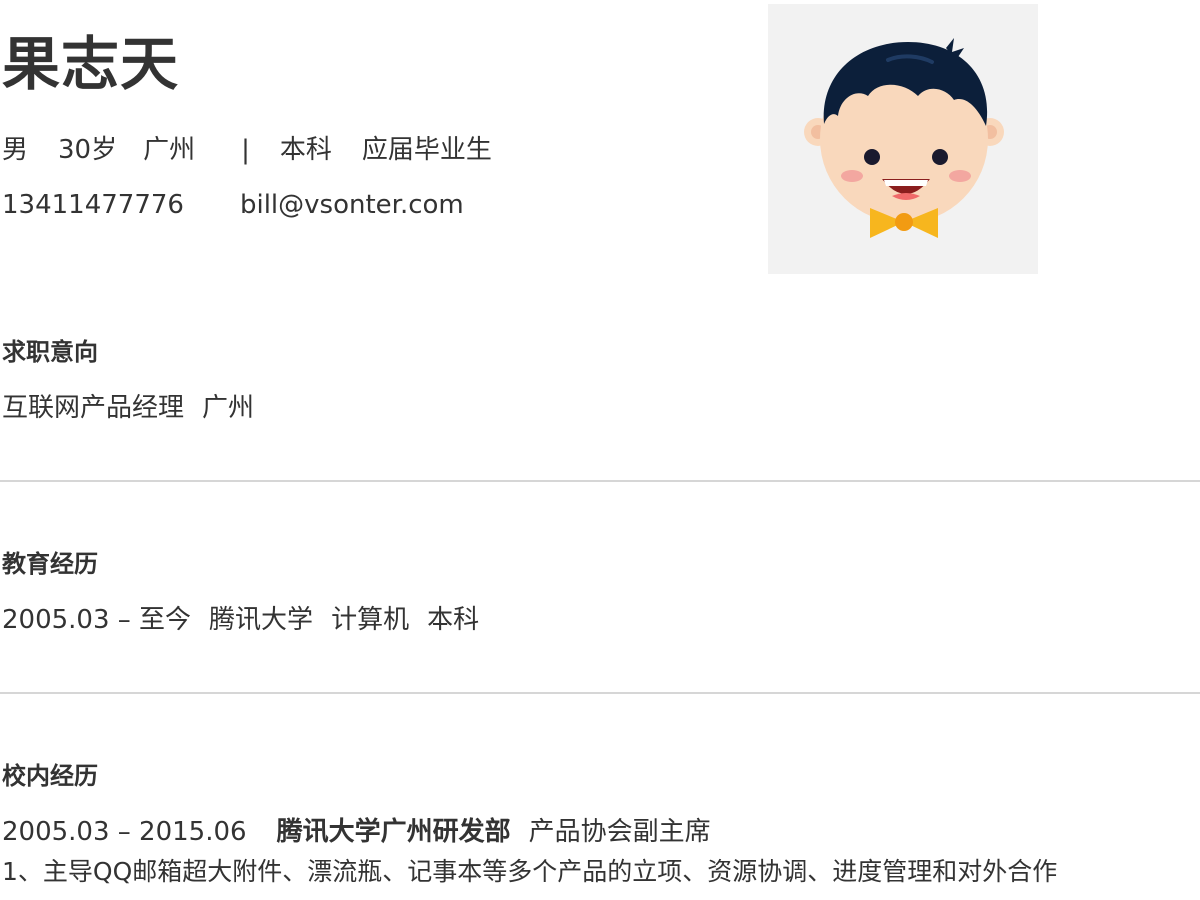  I want to click on phone-number: 13411477776, so click(93, 205).